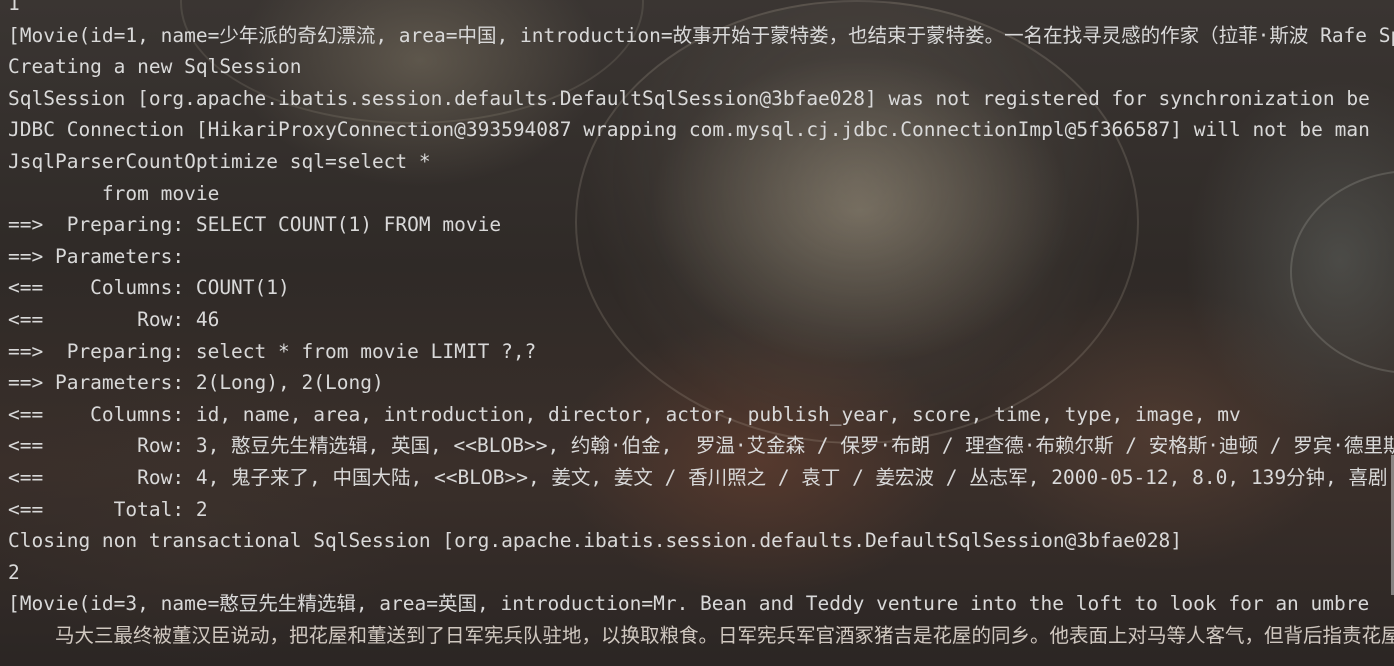 Image resolution: width=1394 pixels, height=666 pixels. I want to click on console-line: 2, so click(14, 572).